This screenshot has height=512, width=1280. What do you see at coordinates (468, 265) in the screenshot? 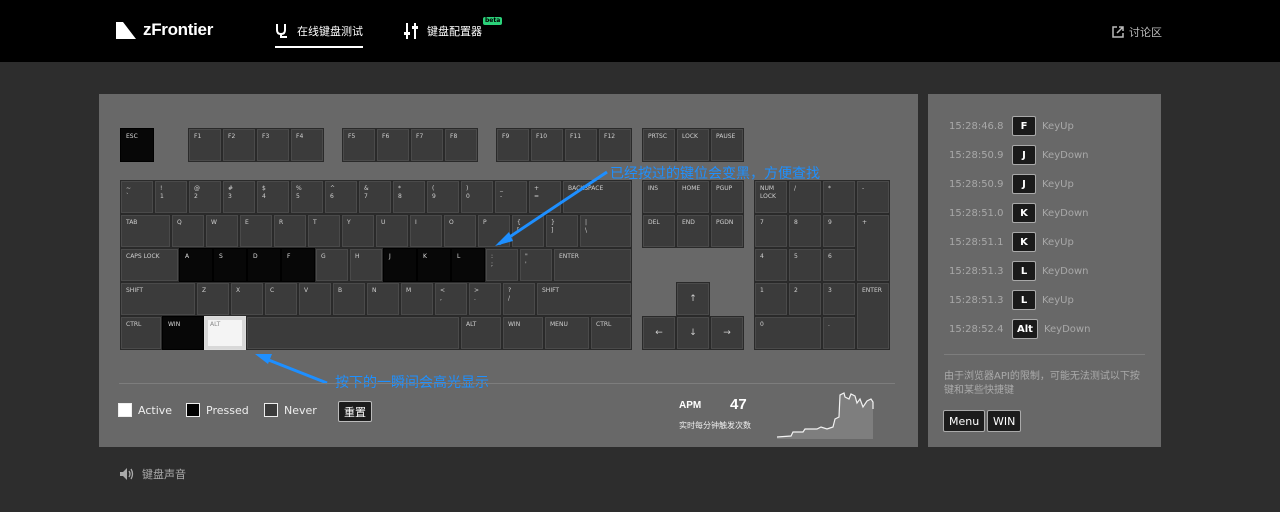
I see `key-l: L` at bounding box center [468, 265].